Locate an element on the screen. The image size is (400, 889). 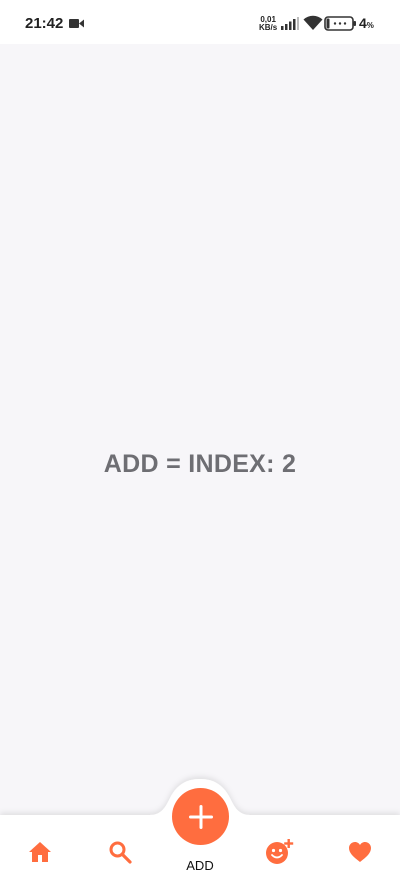
heart-icon is located at coordinates (360, 852).